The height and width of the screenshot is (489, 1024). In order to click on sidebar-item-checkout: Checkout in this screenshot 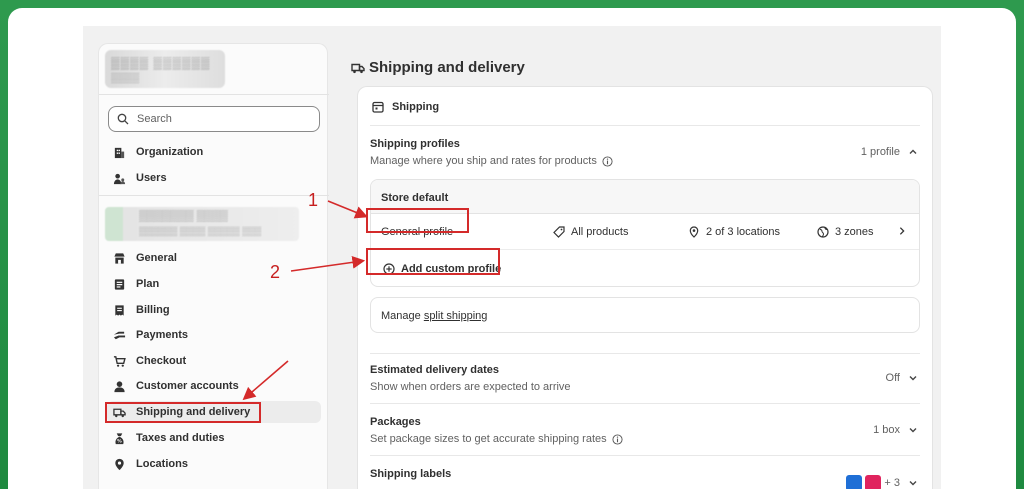, I will do `click(214, 361)`.